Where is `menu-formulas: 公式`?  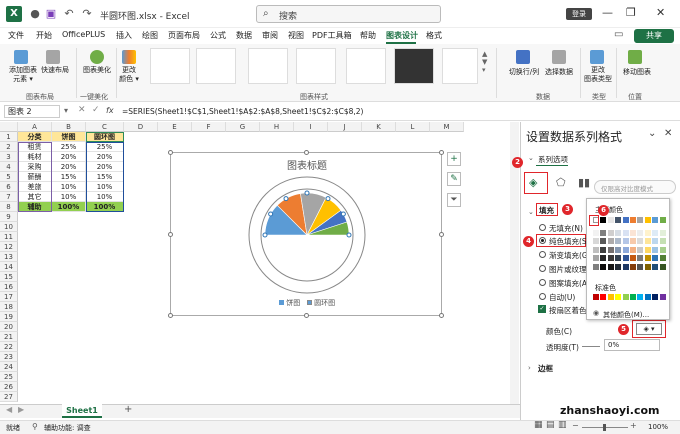
menu-formulas: 公式 is located at coordinates (218, 35).